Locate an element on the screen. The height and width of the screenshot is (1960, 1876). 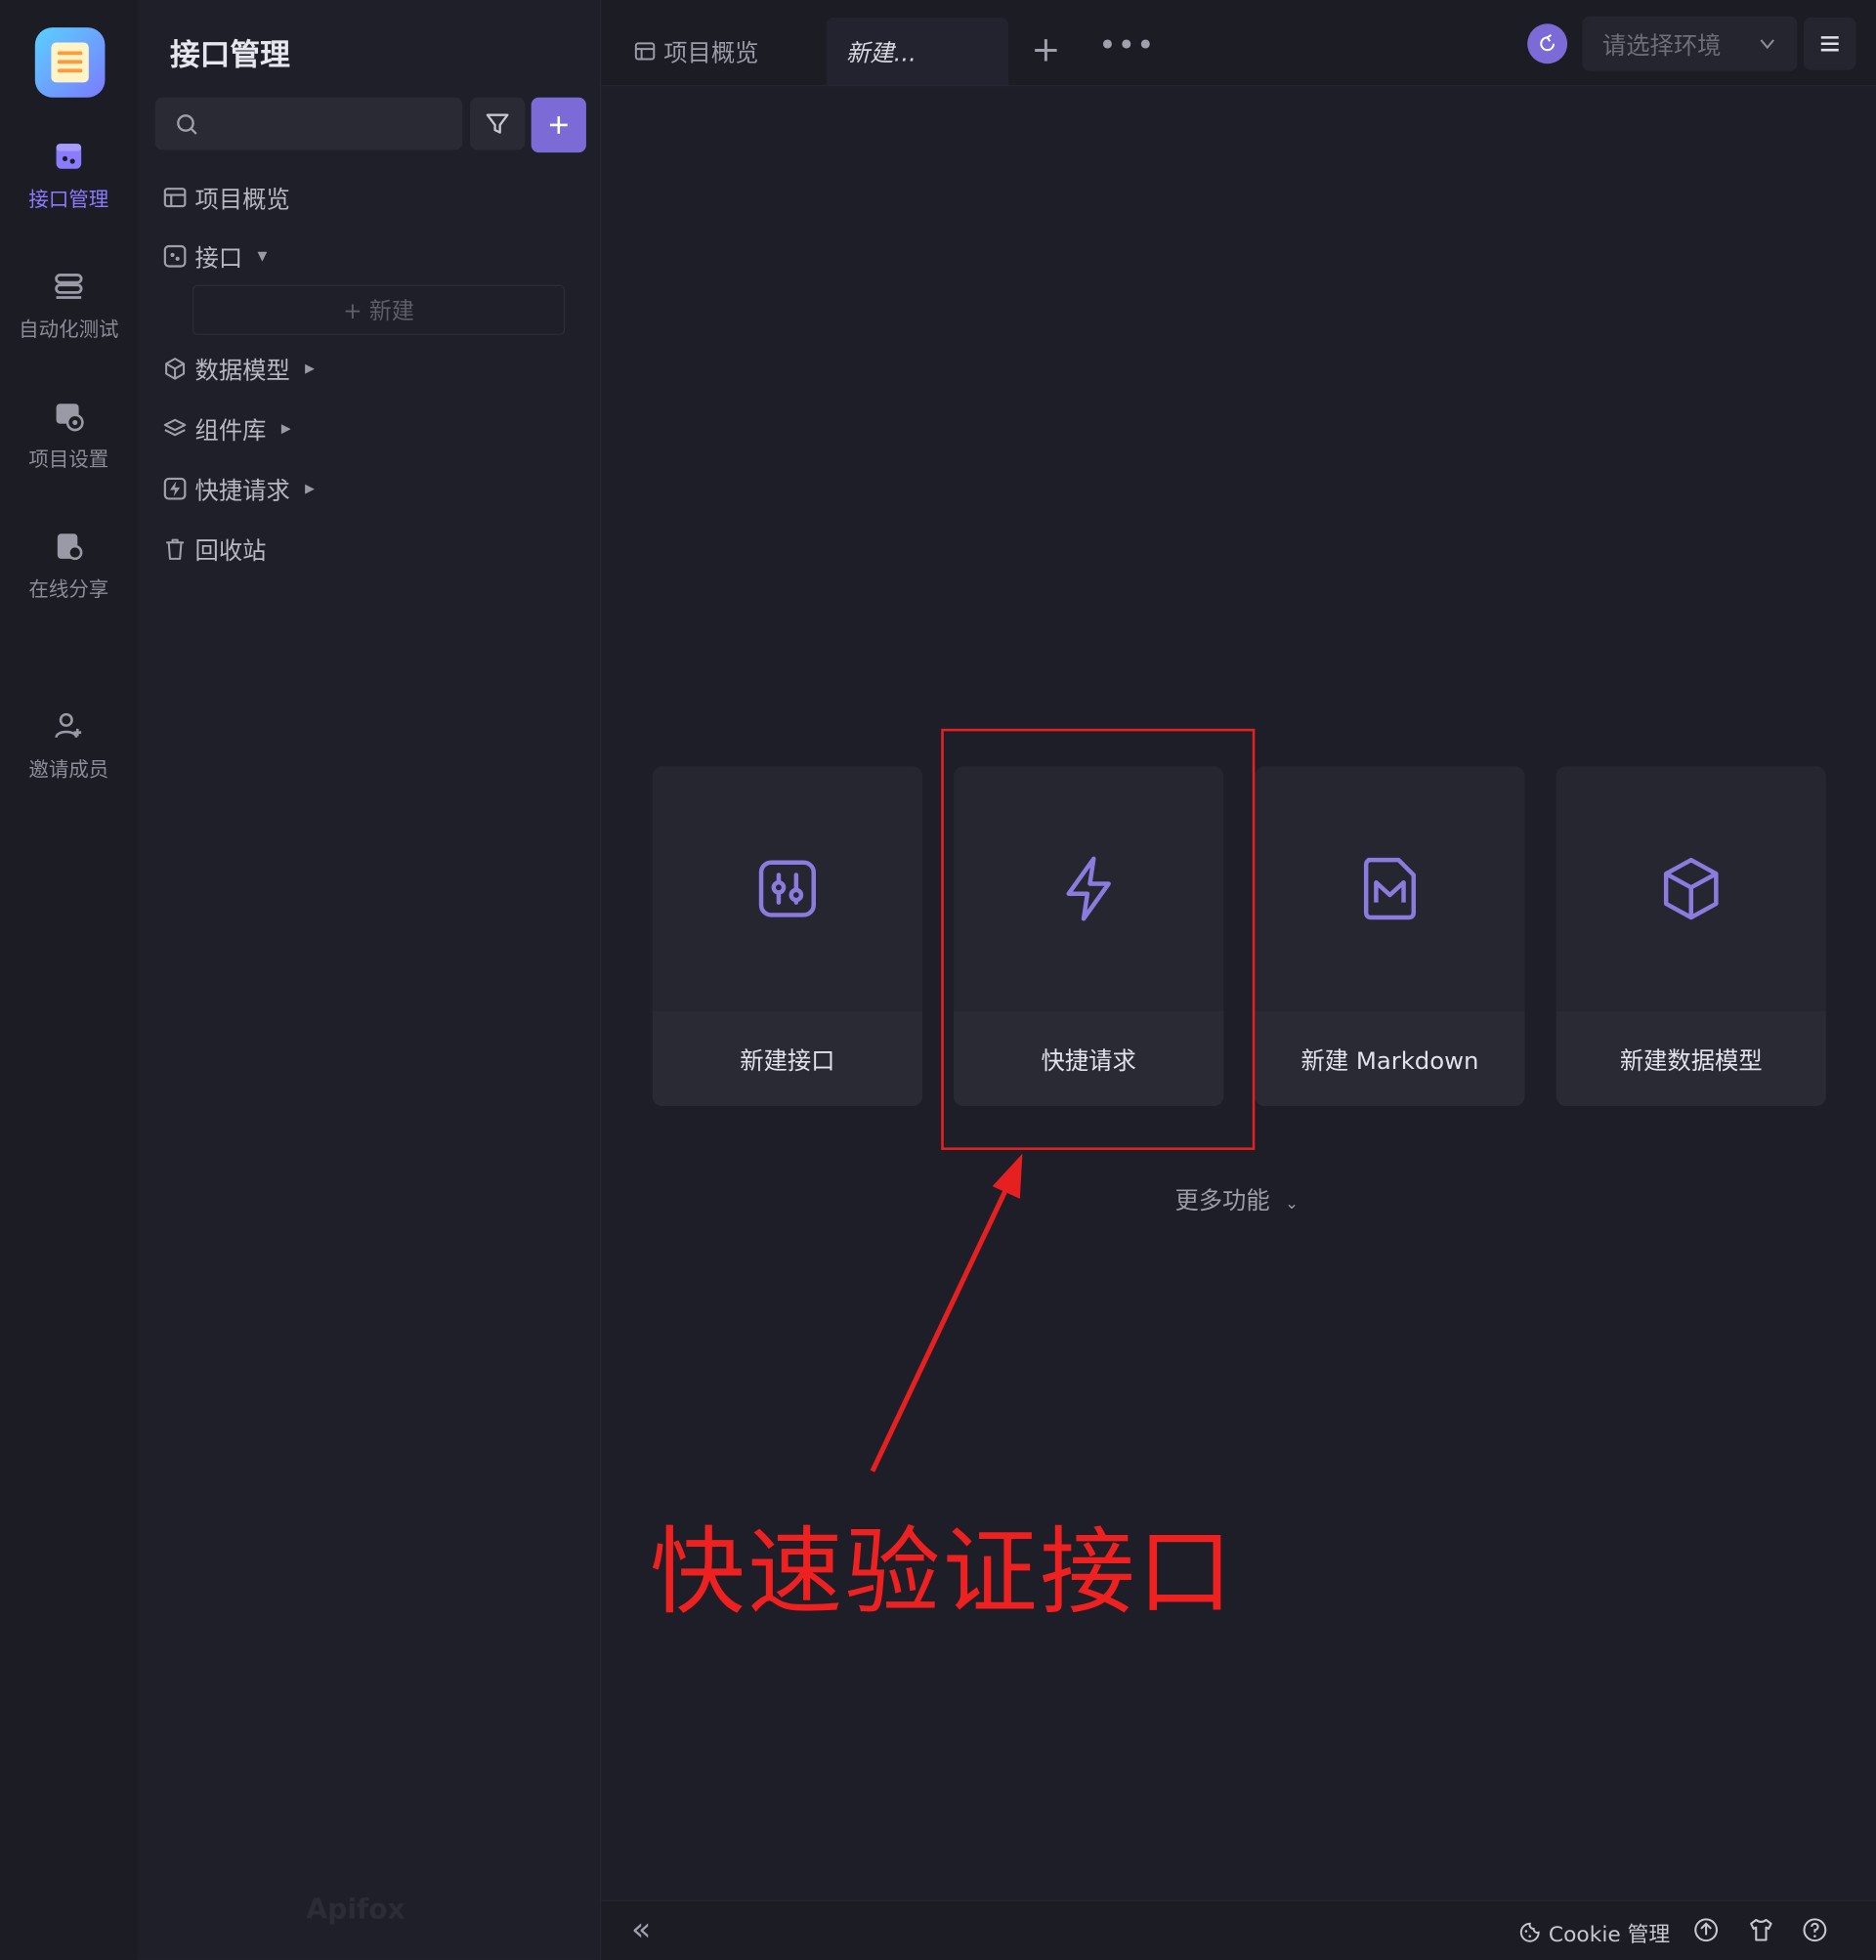
card-label: 新建 Markdown is located at coordinates (1390, 1058).